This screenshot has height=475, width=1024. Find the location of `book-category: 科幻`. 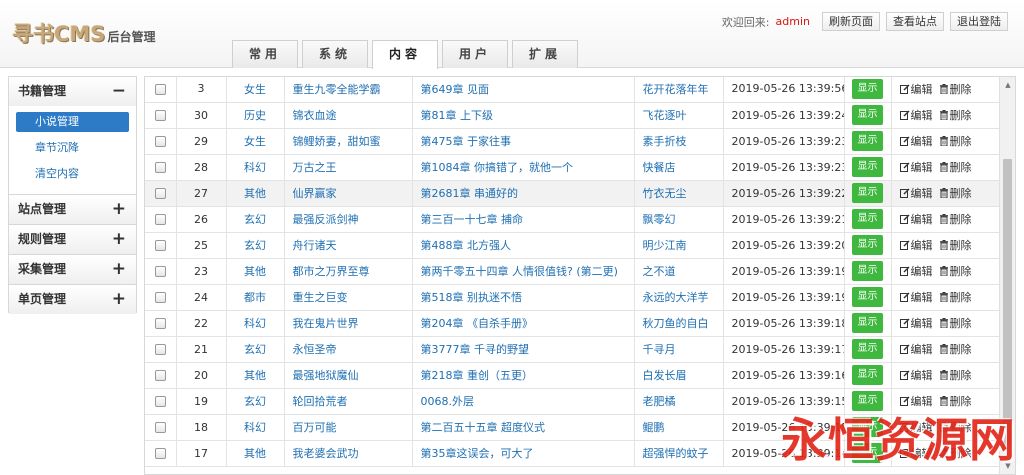

book-category: 科幻 is located at coordinates (255, 167).